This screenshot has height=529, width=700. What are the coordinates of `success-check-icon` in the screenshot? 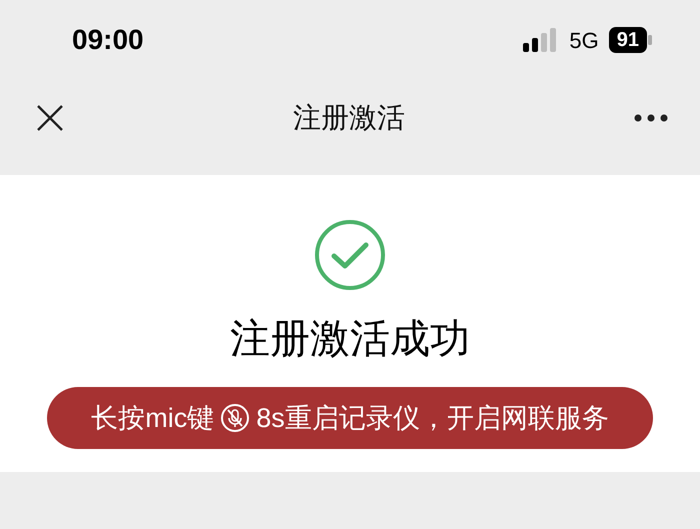 It's located at (350, 255).